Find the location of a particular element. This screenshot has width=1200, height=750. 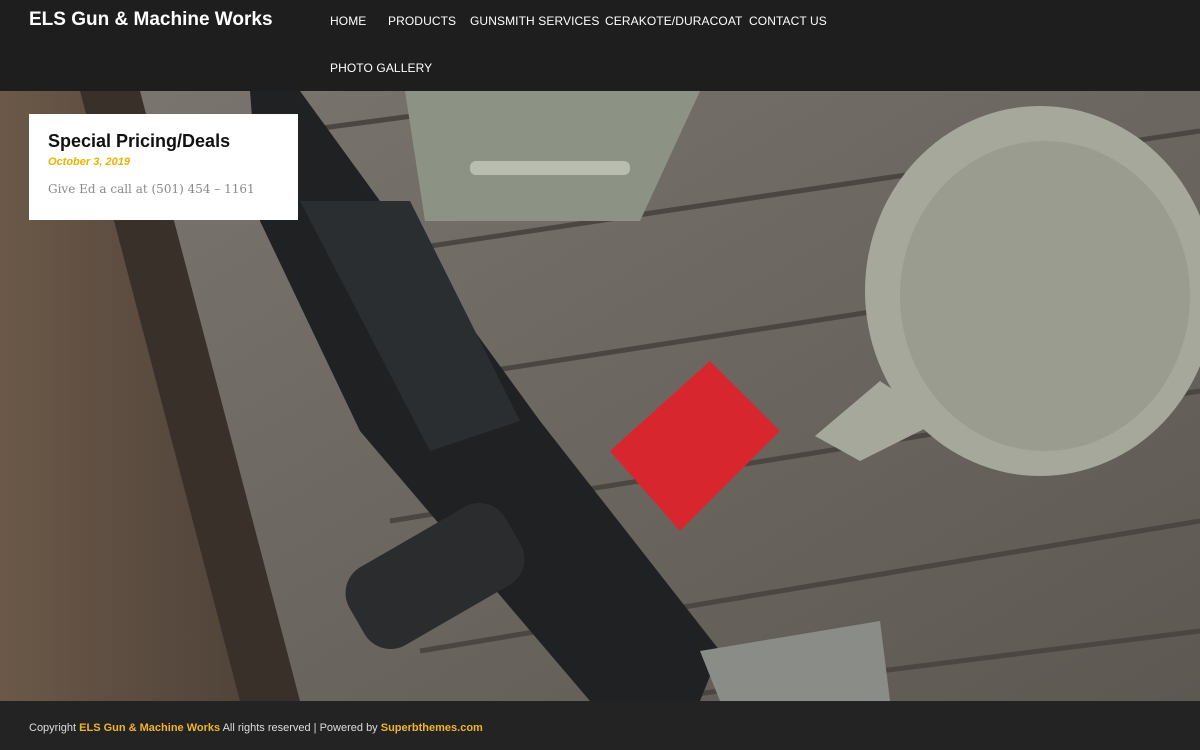

post-excerpt: Give Ed a call at (501) 454 – 1161 is located at coordinates (151, 189).